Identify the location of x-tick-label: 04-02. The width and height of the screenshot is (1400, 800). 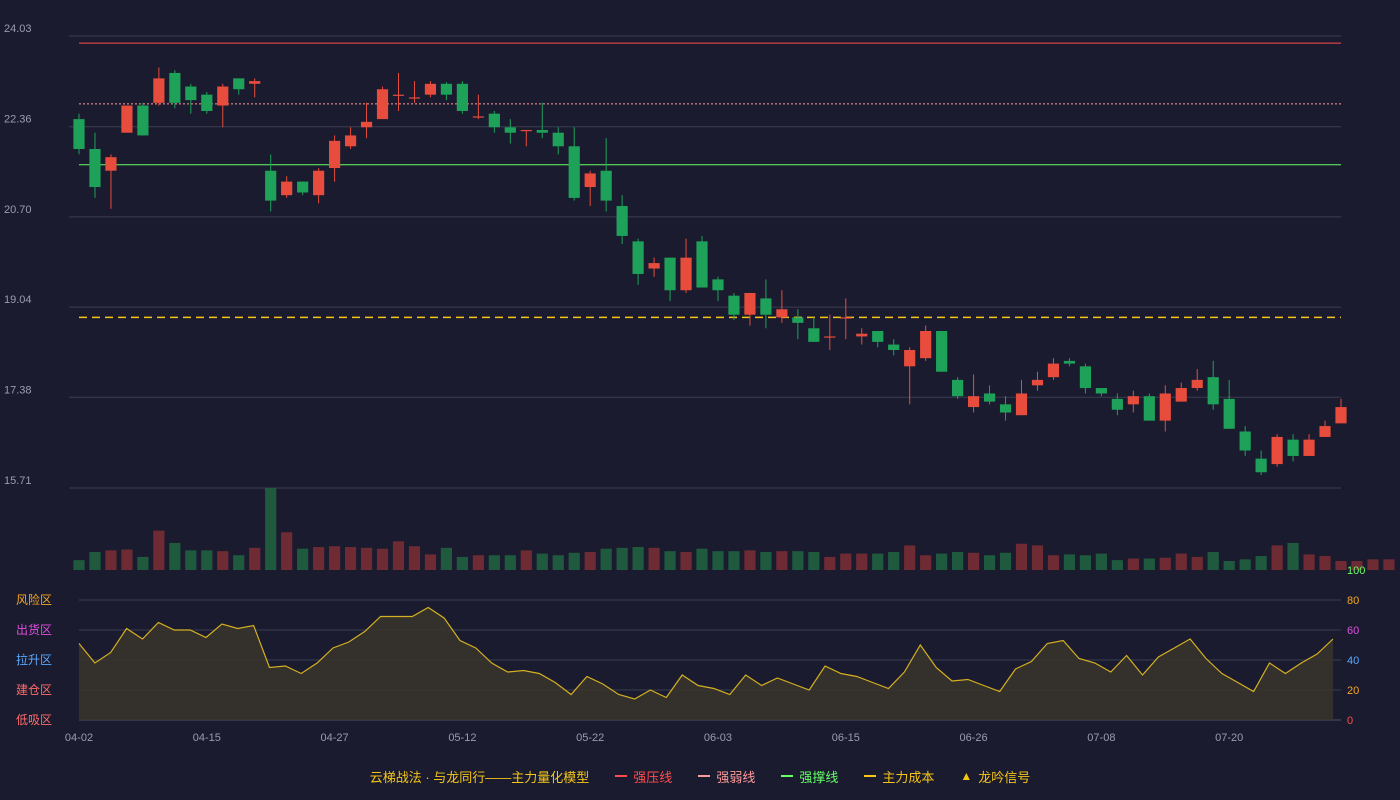
(79, 738).